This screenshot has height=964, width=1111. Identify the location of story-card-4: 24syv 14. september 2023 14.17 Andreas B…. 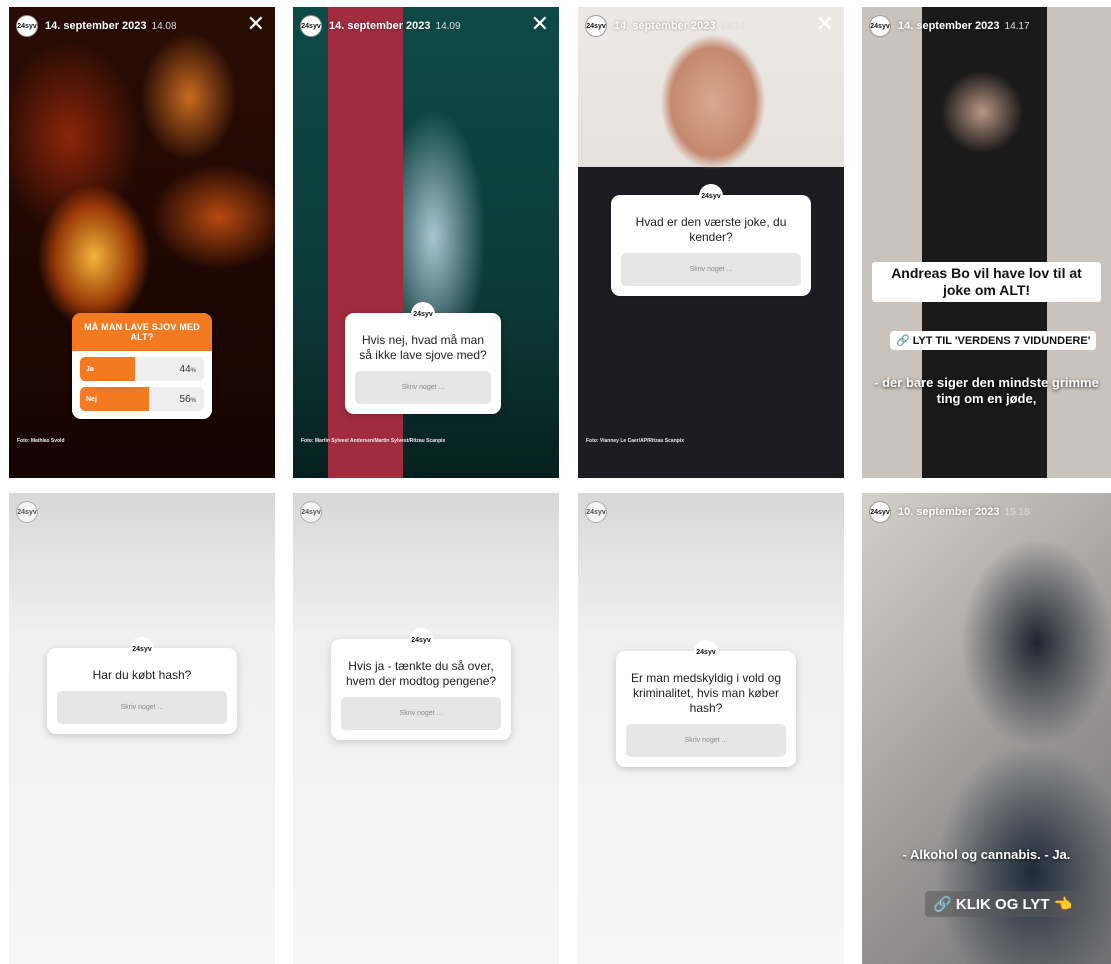
(986, 242).